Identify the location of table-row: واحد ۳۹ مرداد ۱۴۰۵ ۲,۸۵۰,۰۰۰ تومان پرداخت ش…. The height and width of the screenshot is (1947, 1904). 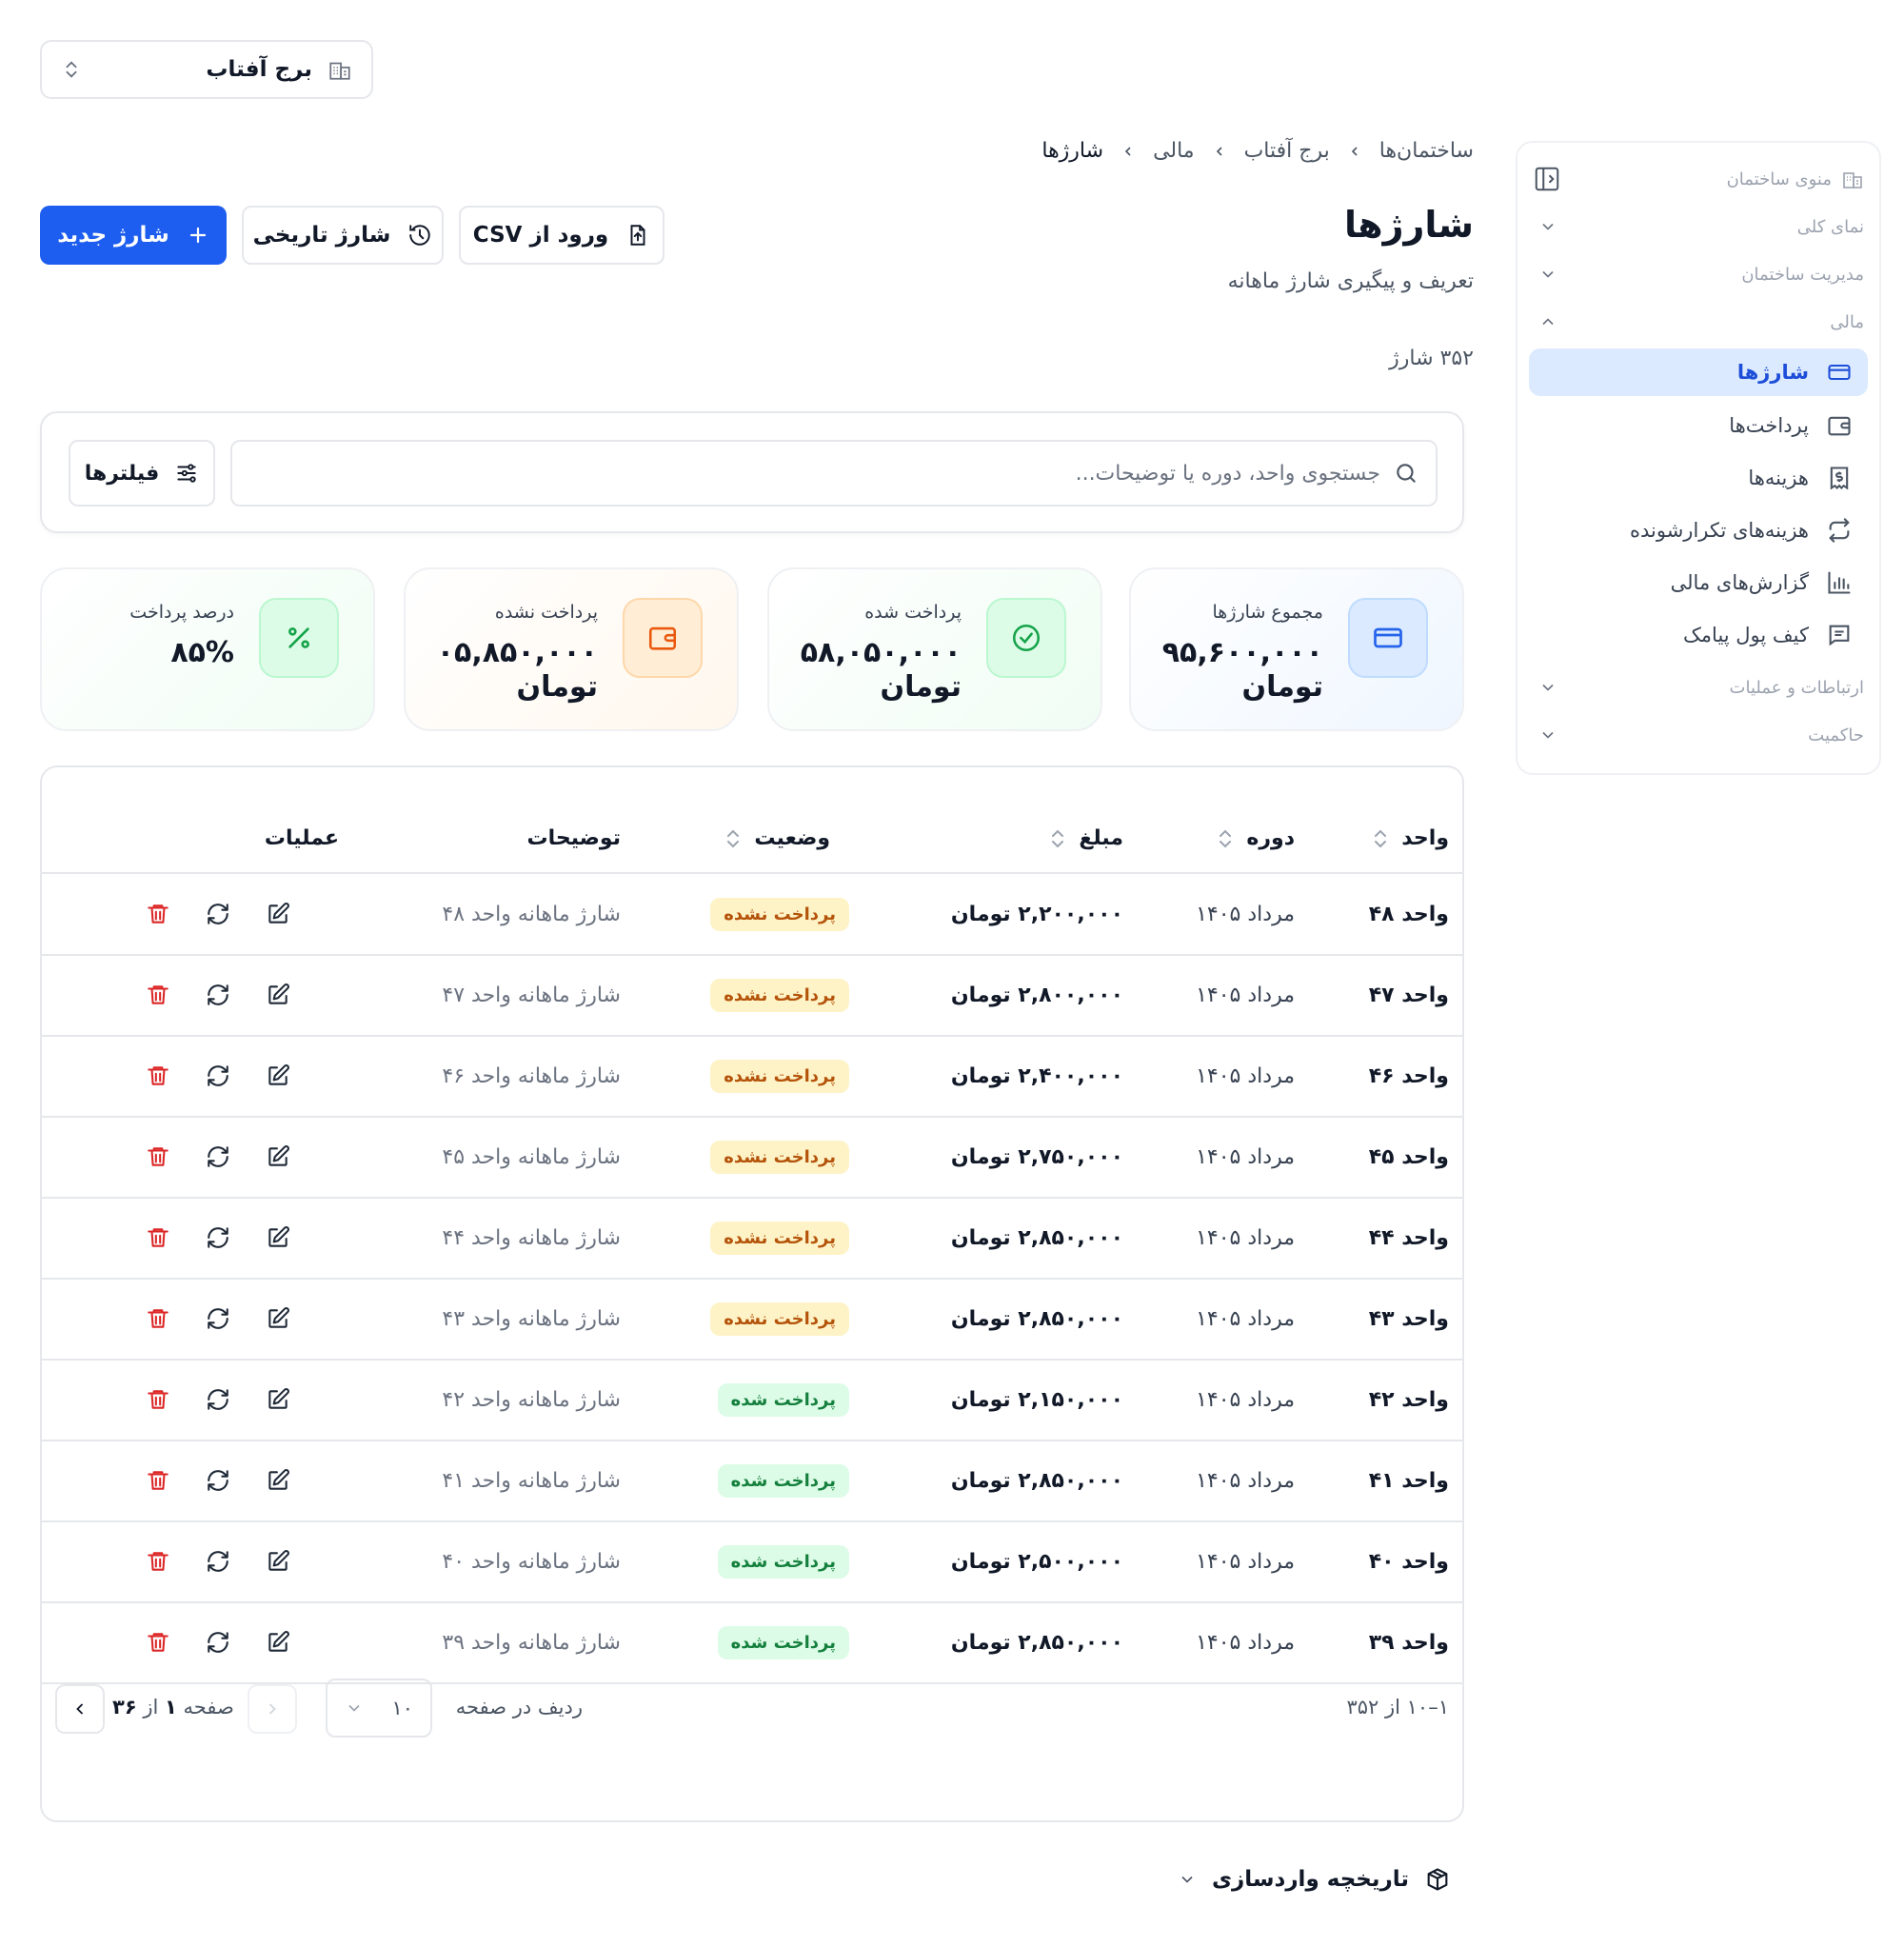
(752, 1642).